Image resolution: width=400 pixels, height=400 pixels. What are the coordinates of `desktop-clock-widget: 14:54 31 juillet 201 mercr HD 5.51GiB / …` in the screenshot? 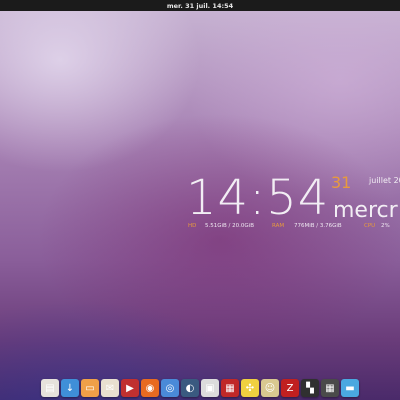 It's located at (293, 207).